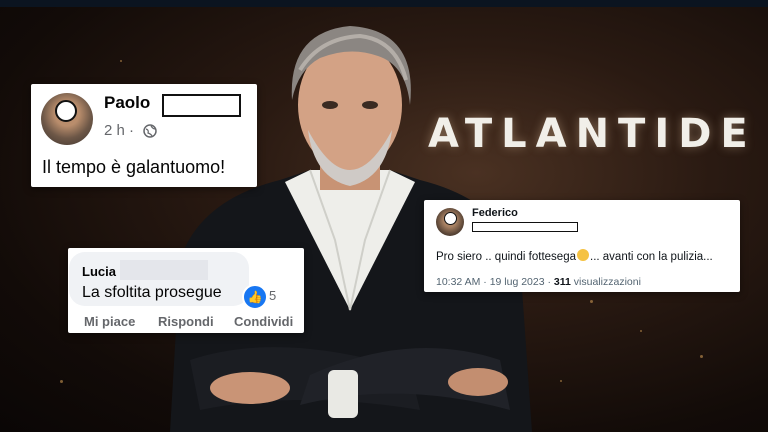 This screenshot has height=432, width=768. Describe the element at coordinates (109, 321) in the screenshot. I see `like-button: Mi piace` at that location.